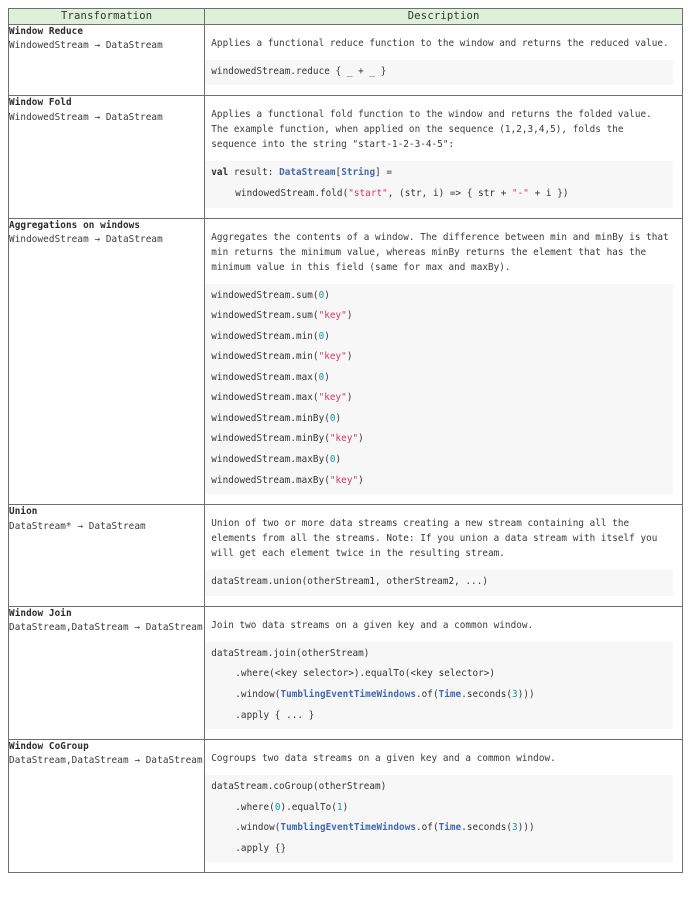  I want to click on code-line: windowedStream.sum(0), so click(439, 296).